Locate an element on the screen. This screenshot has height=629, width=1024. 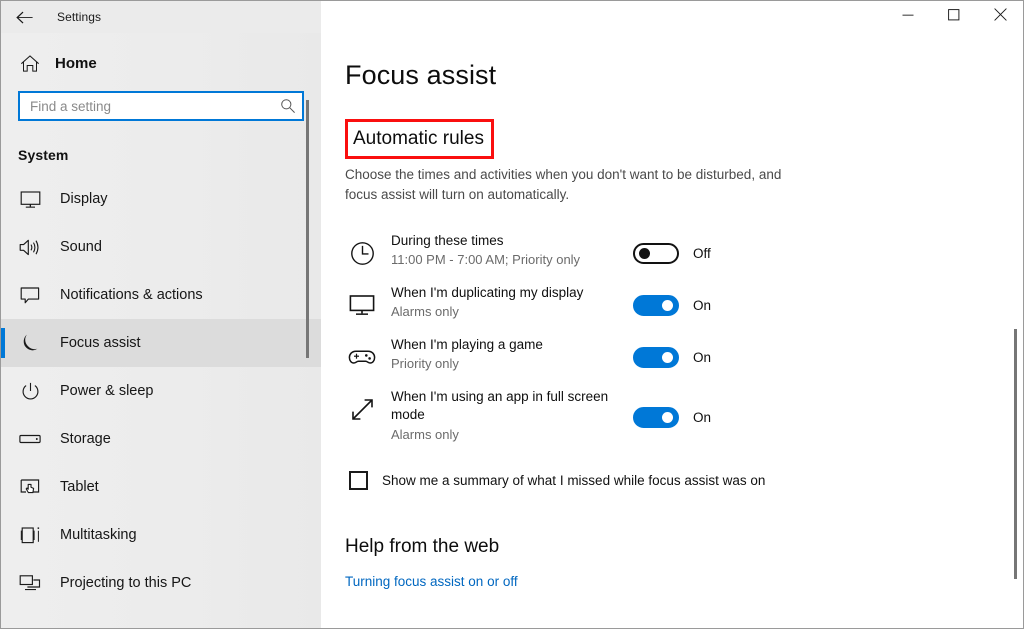
rule-toggle-state: Off is located at coordinates (702, 253).